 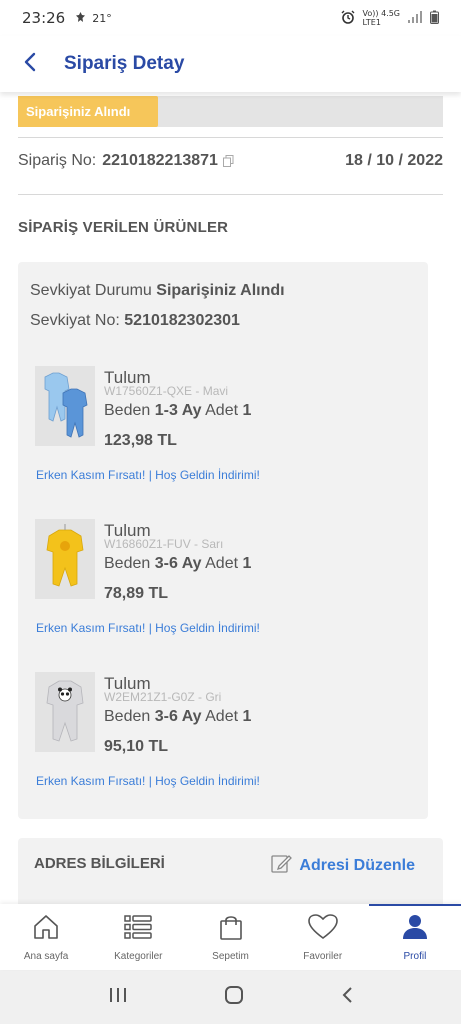 I want to click on edit-address-button: Adresi Düzenle, so click(x=343, y=865).